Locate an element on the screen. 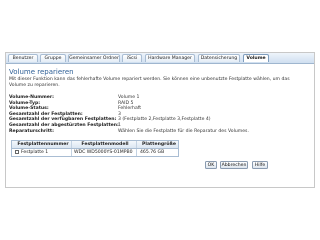  disk-number-cell: Festplatte 1 is located at coordinates (42, 152).